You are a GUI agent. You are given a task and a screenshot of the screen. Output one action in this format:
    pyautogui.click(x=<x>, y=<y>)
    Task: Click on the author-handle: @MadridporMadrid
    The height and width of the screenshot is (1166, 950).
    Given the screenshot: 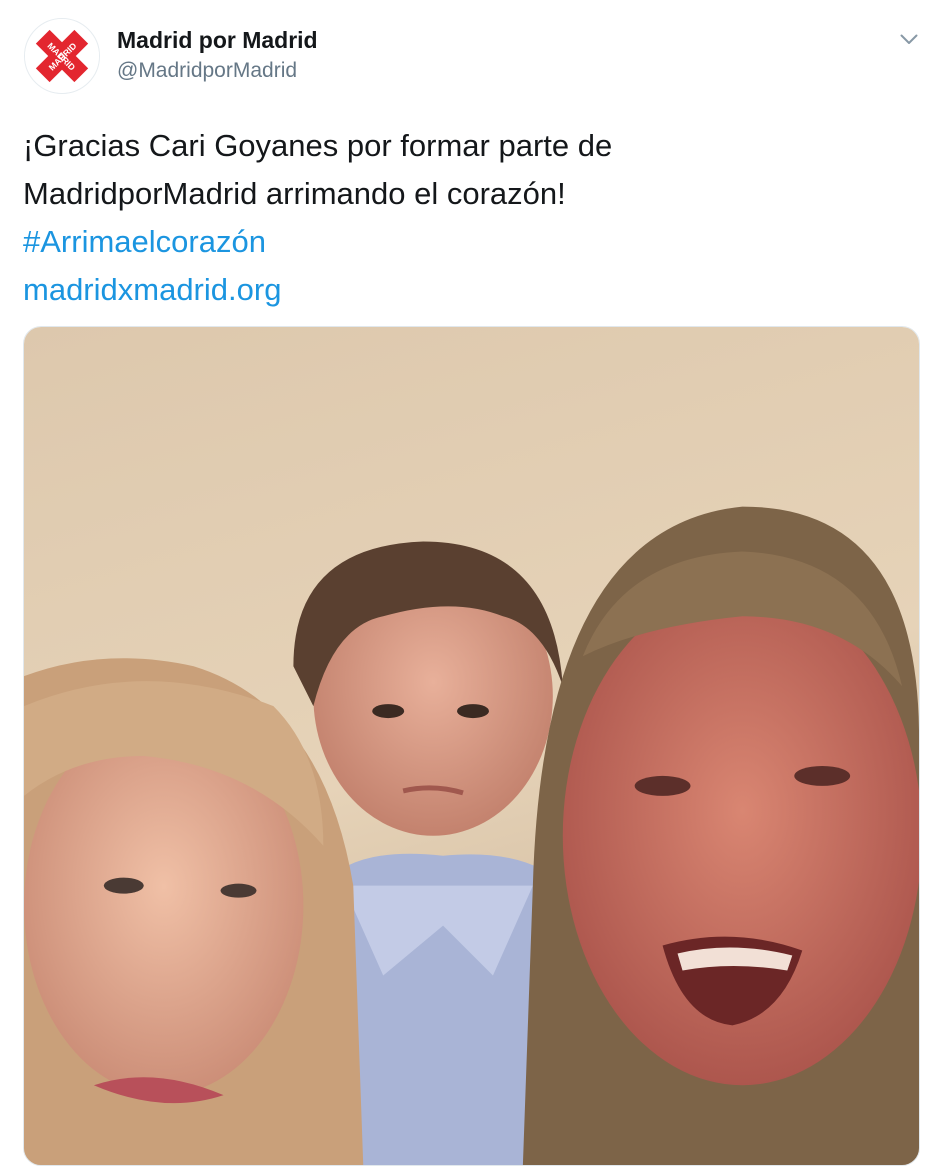 What is the action you would take?
    pyautogui.click(x=207, y=71)
    